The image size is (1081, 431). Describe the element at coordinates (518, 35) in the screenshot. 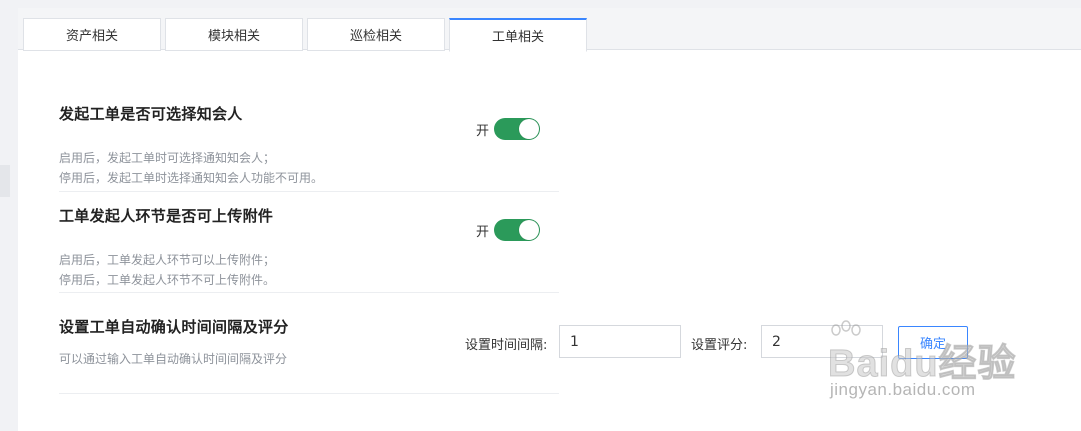

I see `tab-work-orders: 工单相关` at that location.